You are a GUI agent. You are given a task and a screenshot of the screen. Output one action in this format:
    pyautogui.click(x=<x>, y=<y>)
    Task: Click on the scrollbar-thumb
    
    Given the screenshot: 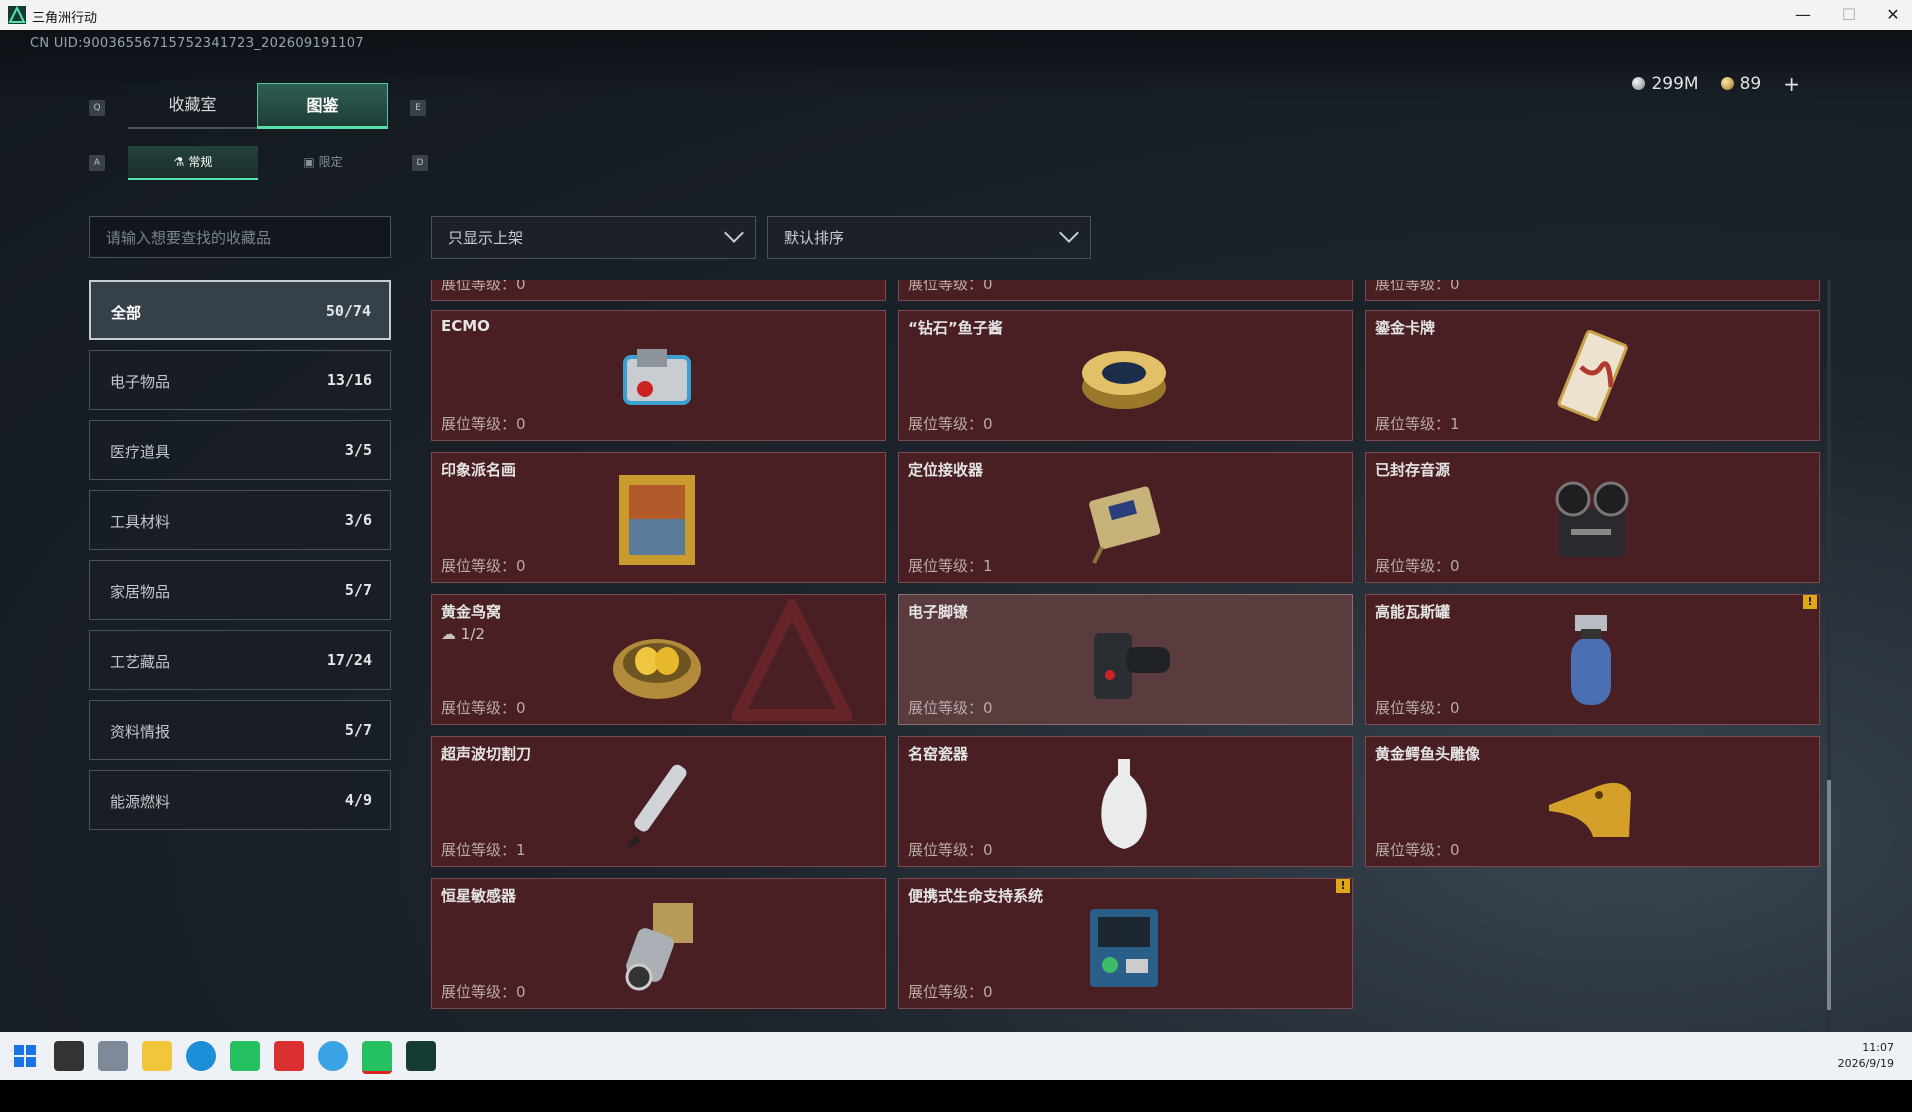 What is the action you would take?
    pyautogui.click(x=1829, y=895)
    